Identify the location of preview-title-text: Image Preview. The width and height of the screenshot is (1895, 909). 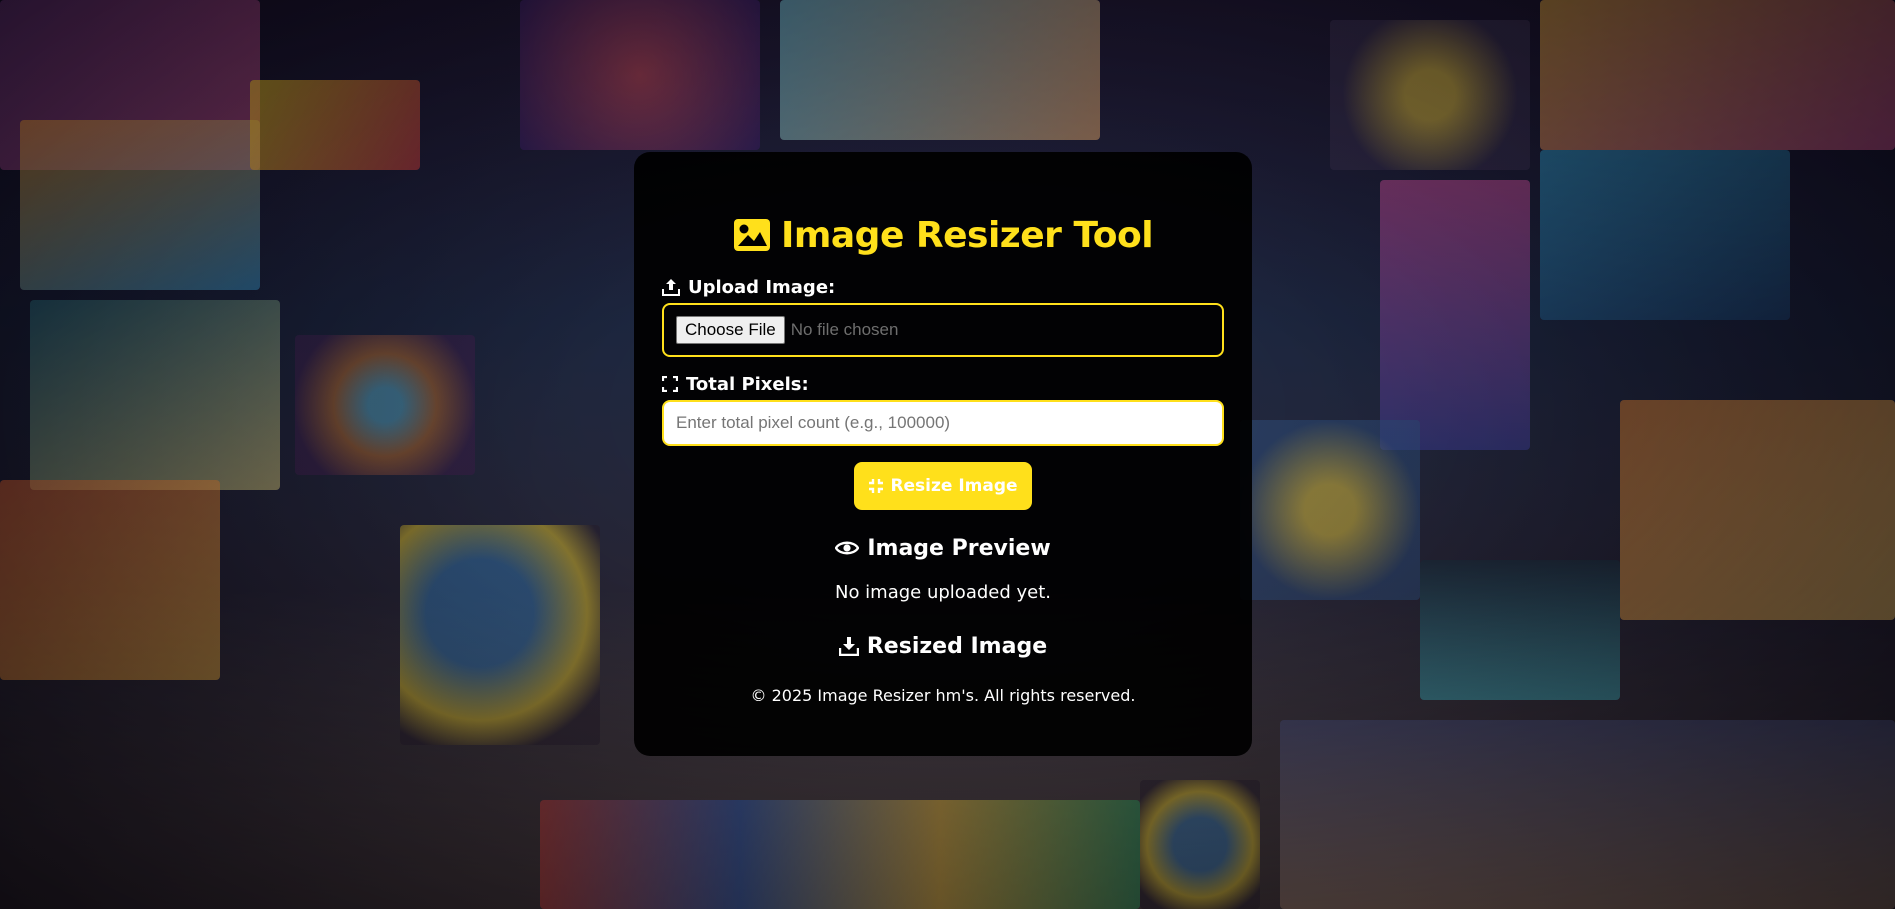
(959, 548).